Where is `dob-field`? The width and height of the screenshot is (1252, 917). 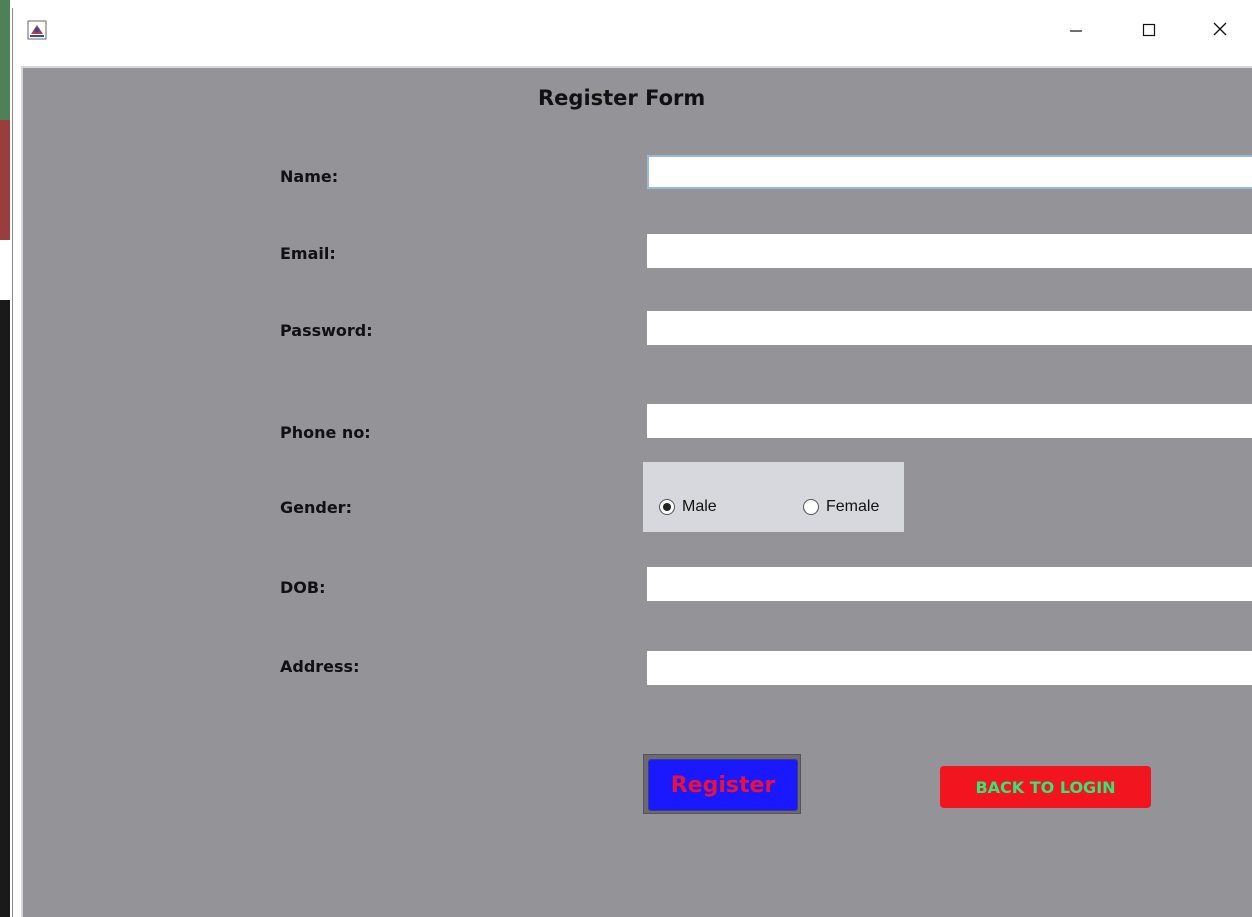
dob-field is located at coordinates (949, 584).